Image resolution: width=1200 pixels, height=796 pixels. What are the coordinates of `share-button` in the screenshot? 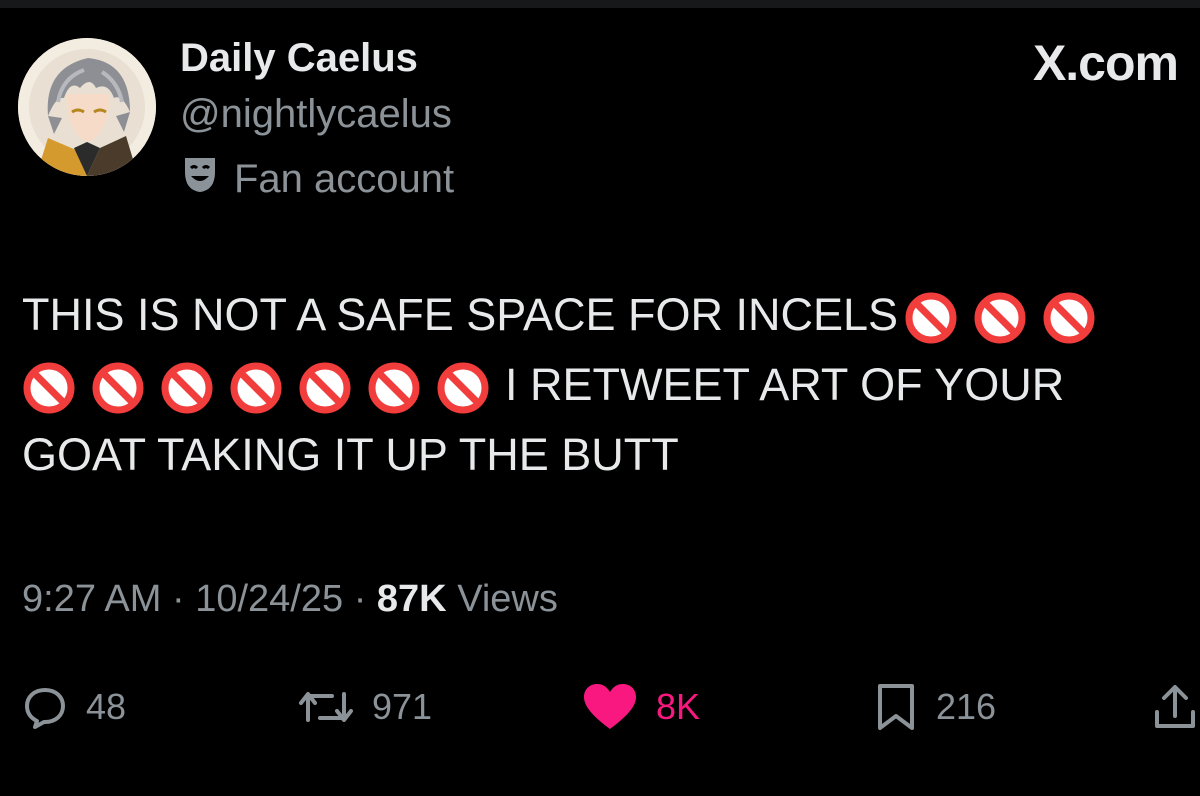 It's located at (1175, 707).